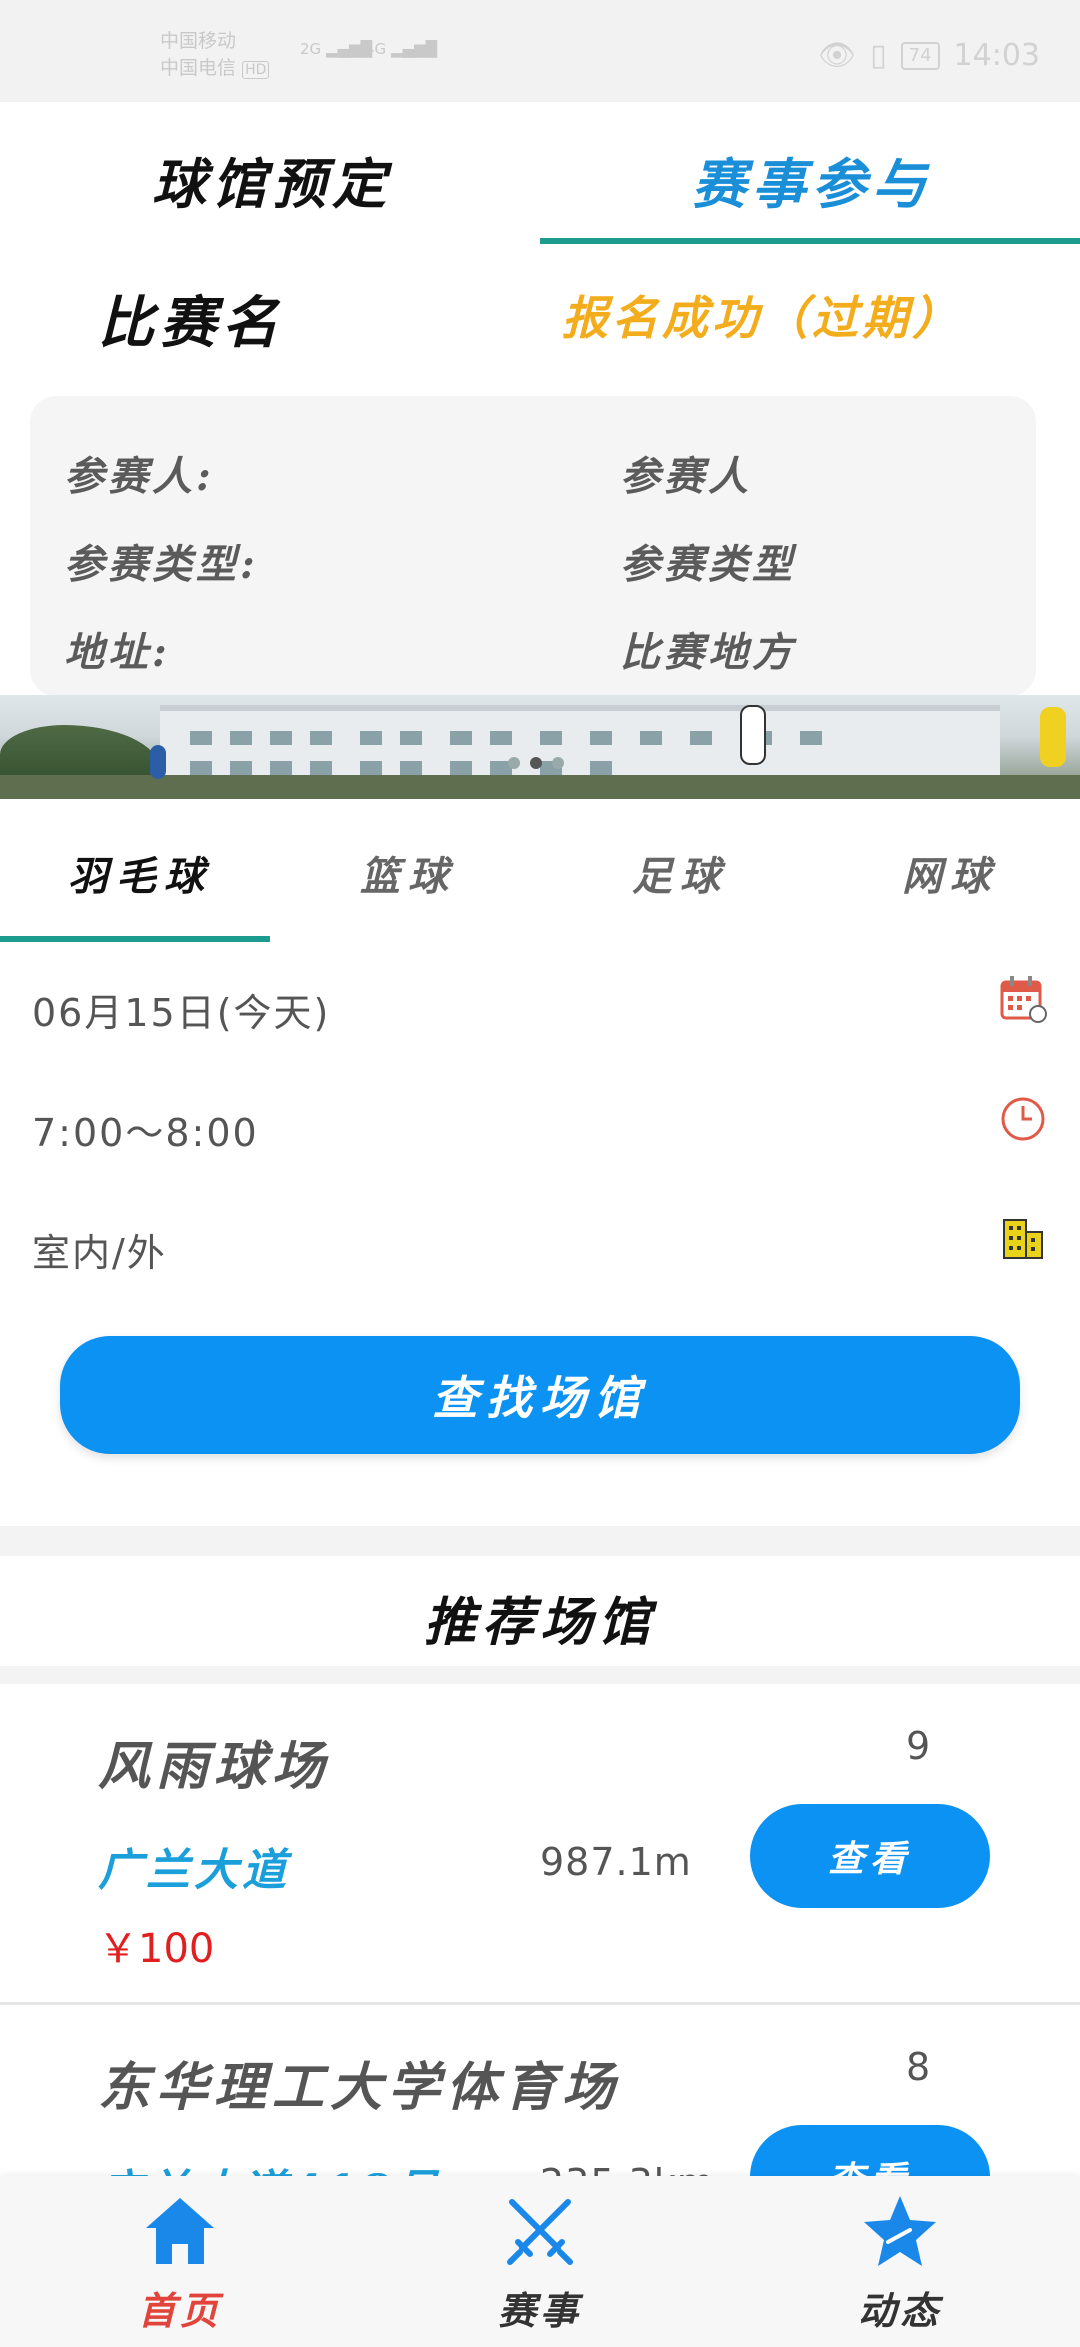 The image size is (1080, 2347). I want to click on time-picker-row: 7:00～8:00, so click(540, 1124).